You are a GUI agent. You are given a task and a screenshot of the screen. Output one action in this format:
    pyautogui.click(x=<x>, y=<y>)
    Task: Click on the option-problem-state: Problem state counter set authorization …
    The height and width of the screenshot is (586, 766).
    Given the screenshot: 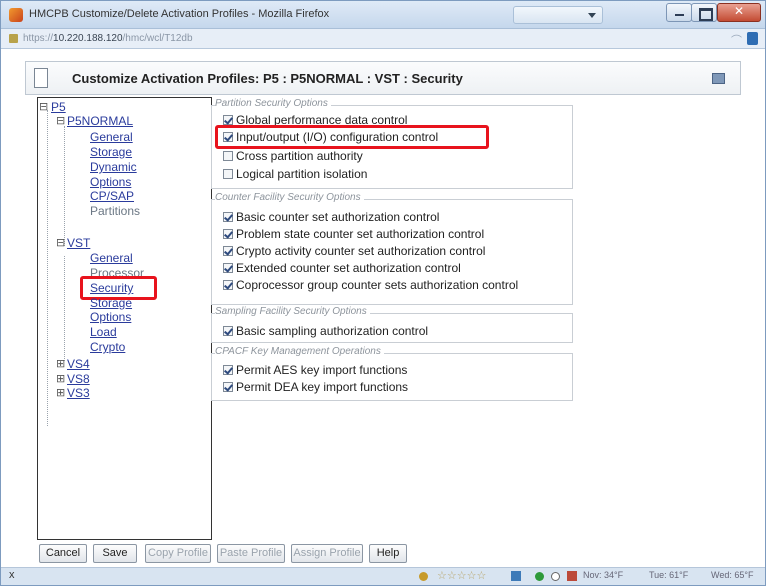 What is the action you would take?
    pyautogui.click(x=353, y=234)
    